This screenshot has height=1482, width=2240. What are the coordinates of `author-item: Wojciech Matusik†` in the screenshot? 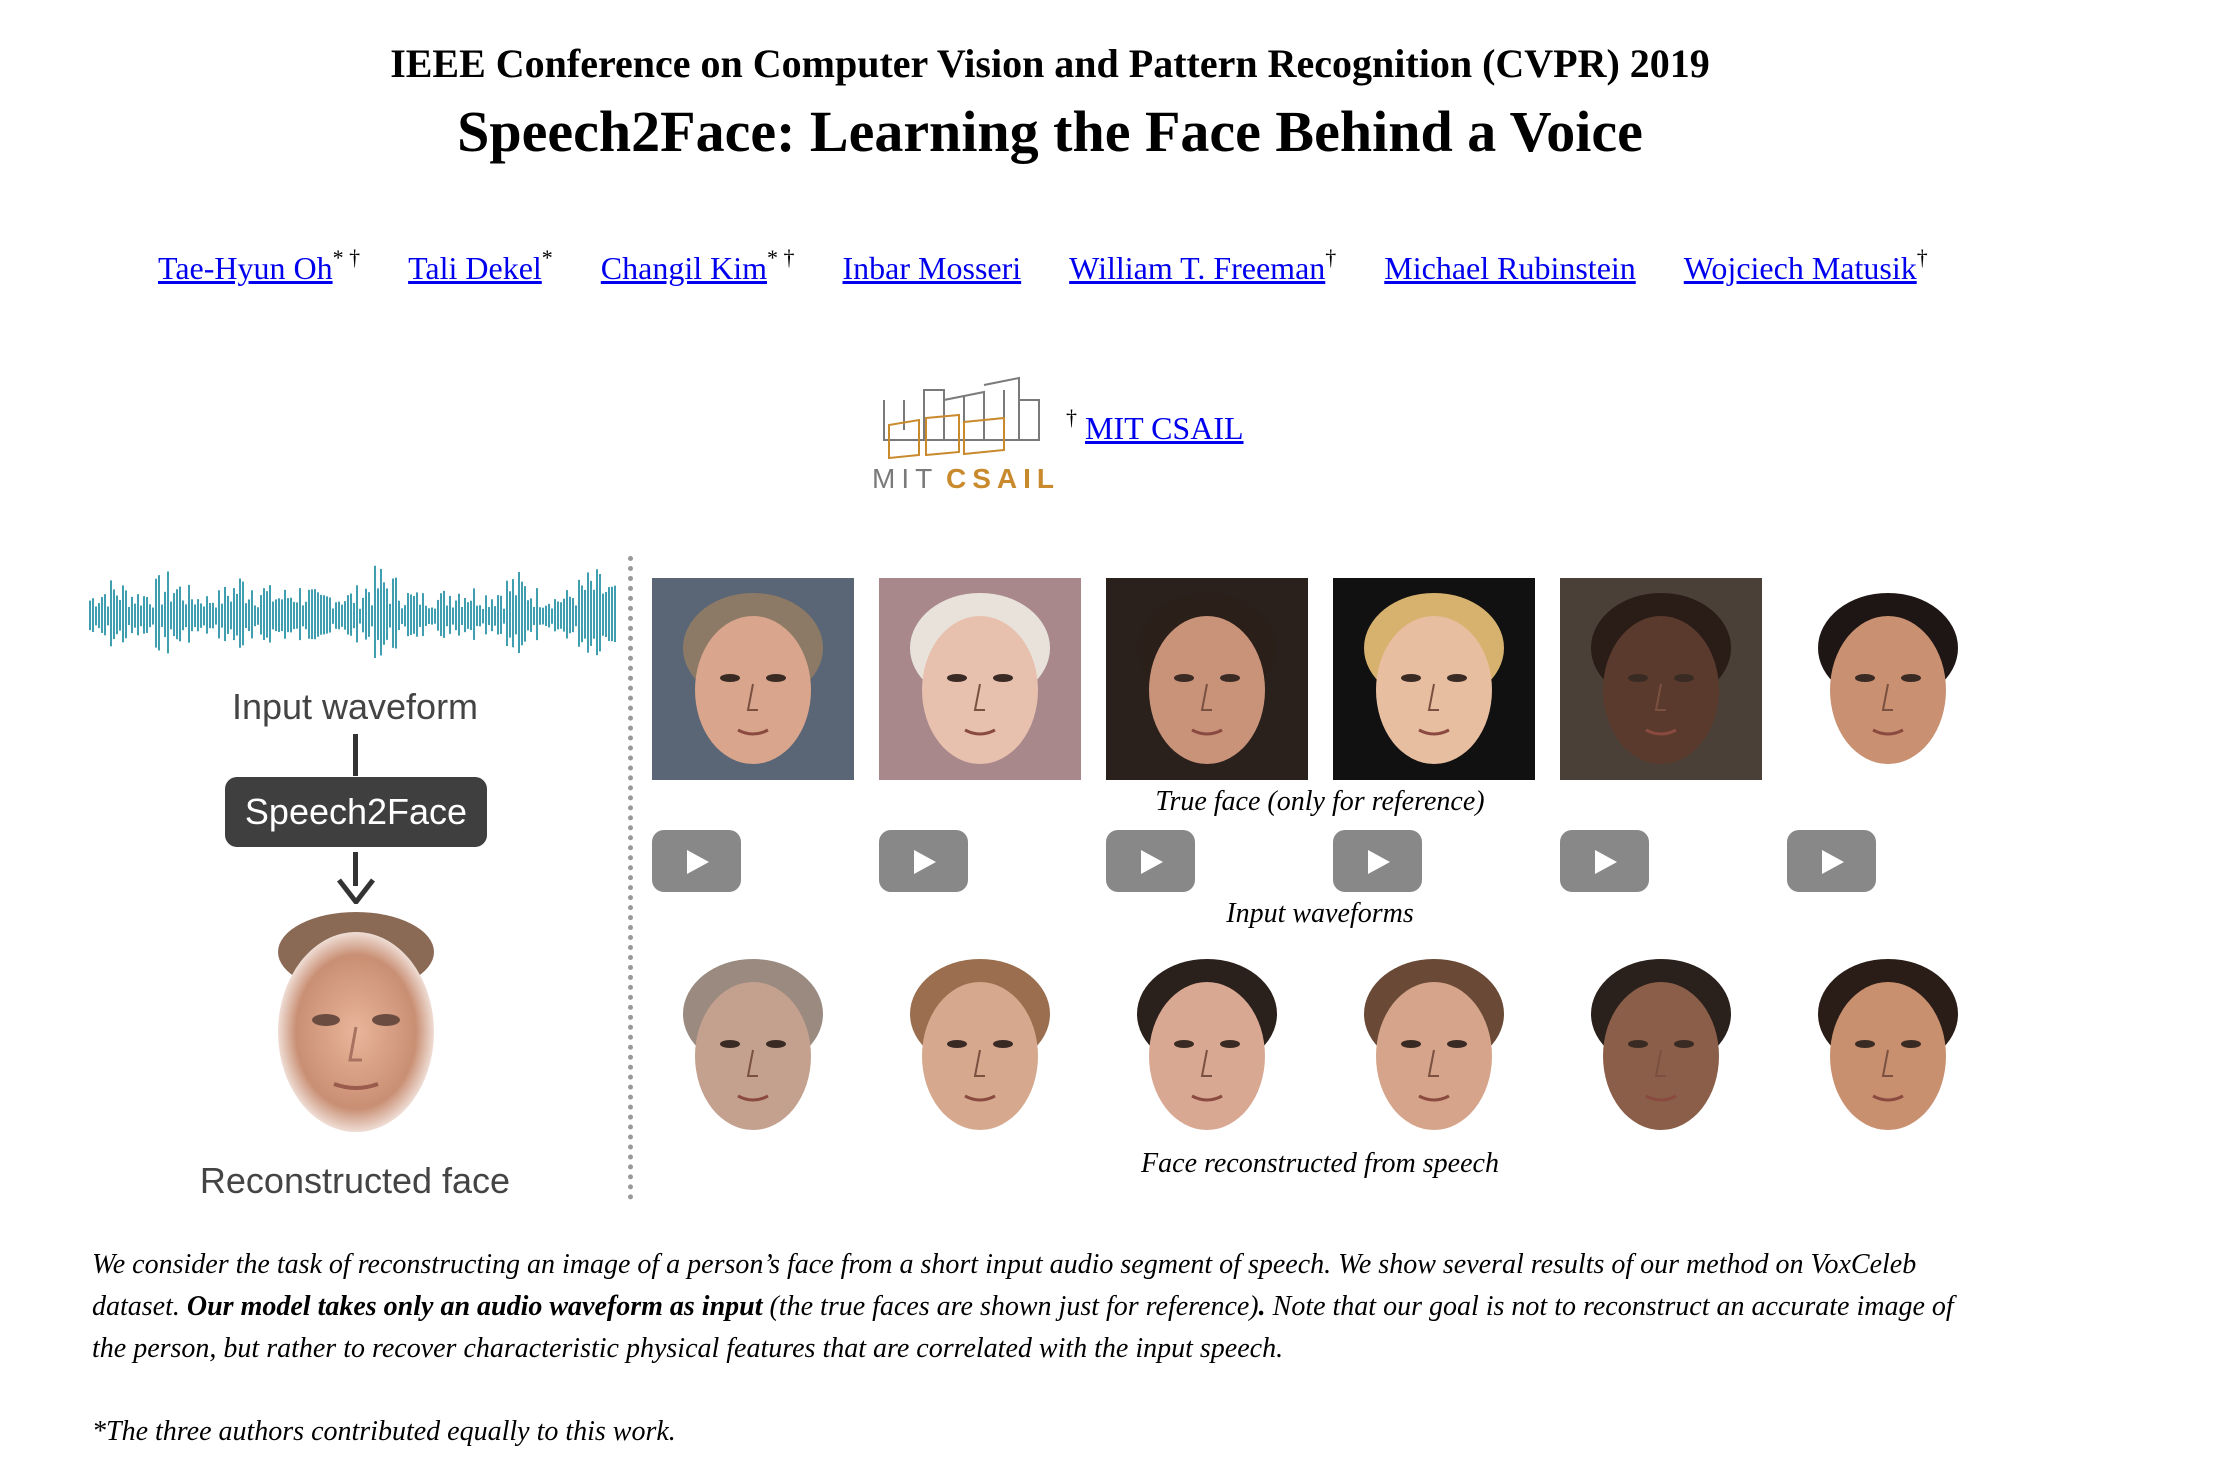 It's located at (1806, 267).